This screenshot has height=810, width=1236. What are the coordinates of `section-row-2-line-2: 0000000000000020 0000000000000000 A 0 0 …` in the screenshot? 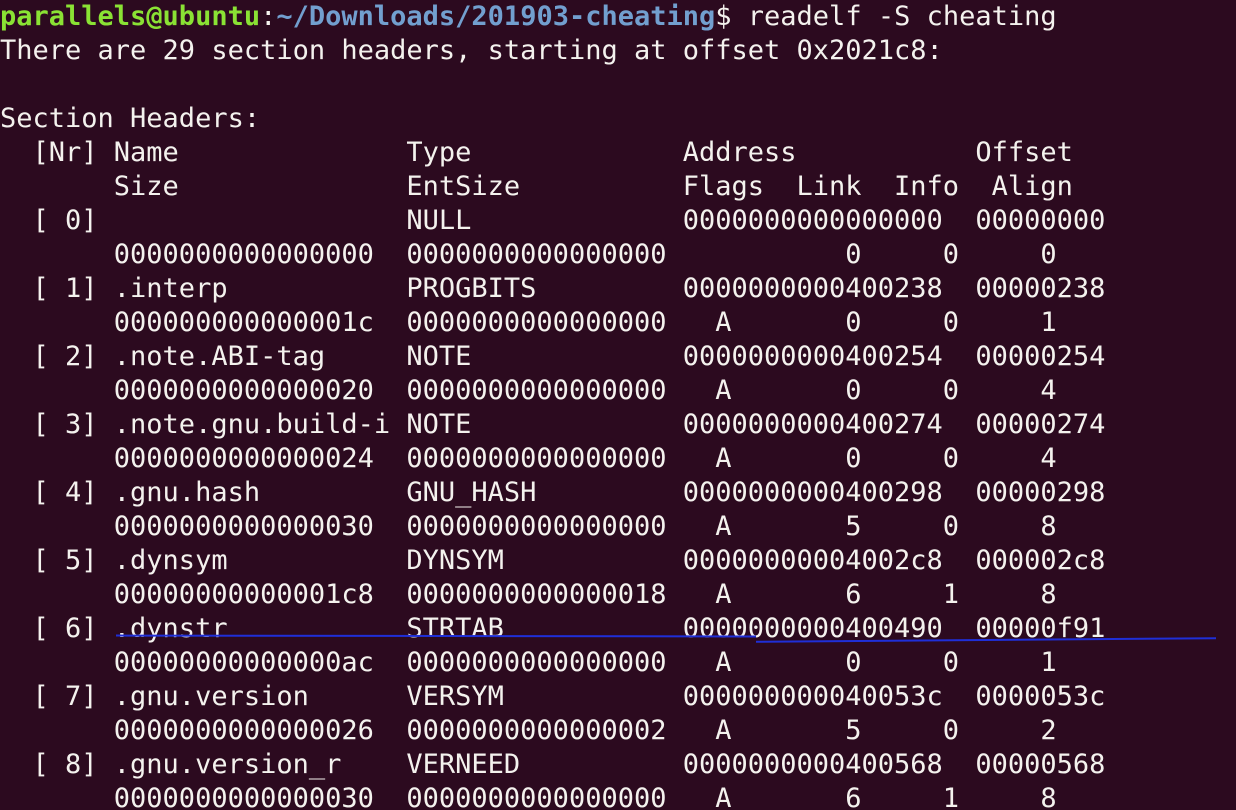 It's located at (528, 390).